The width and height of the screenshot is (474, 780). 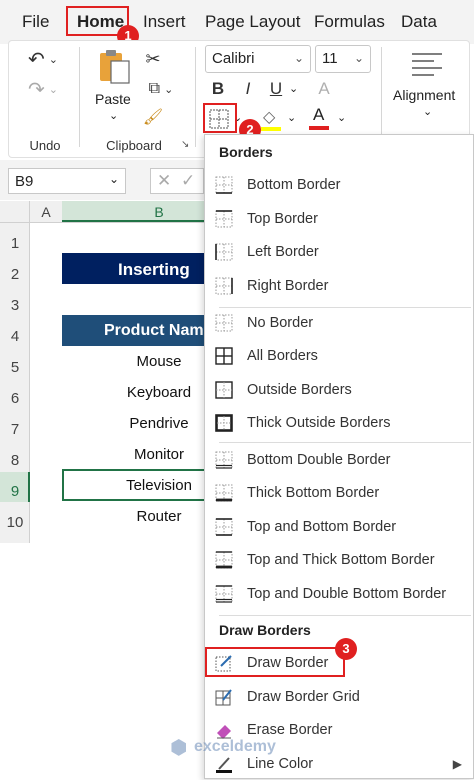 I want to click on row-header-7: 7, so click(x=15, y=429).